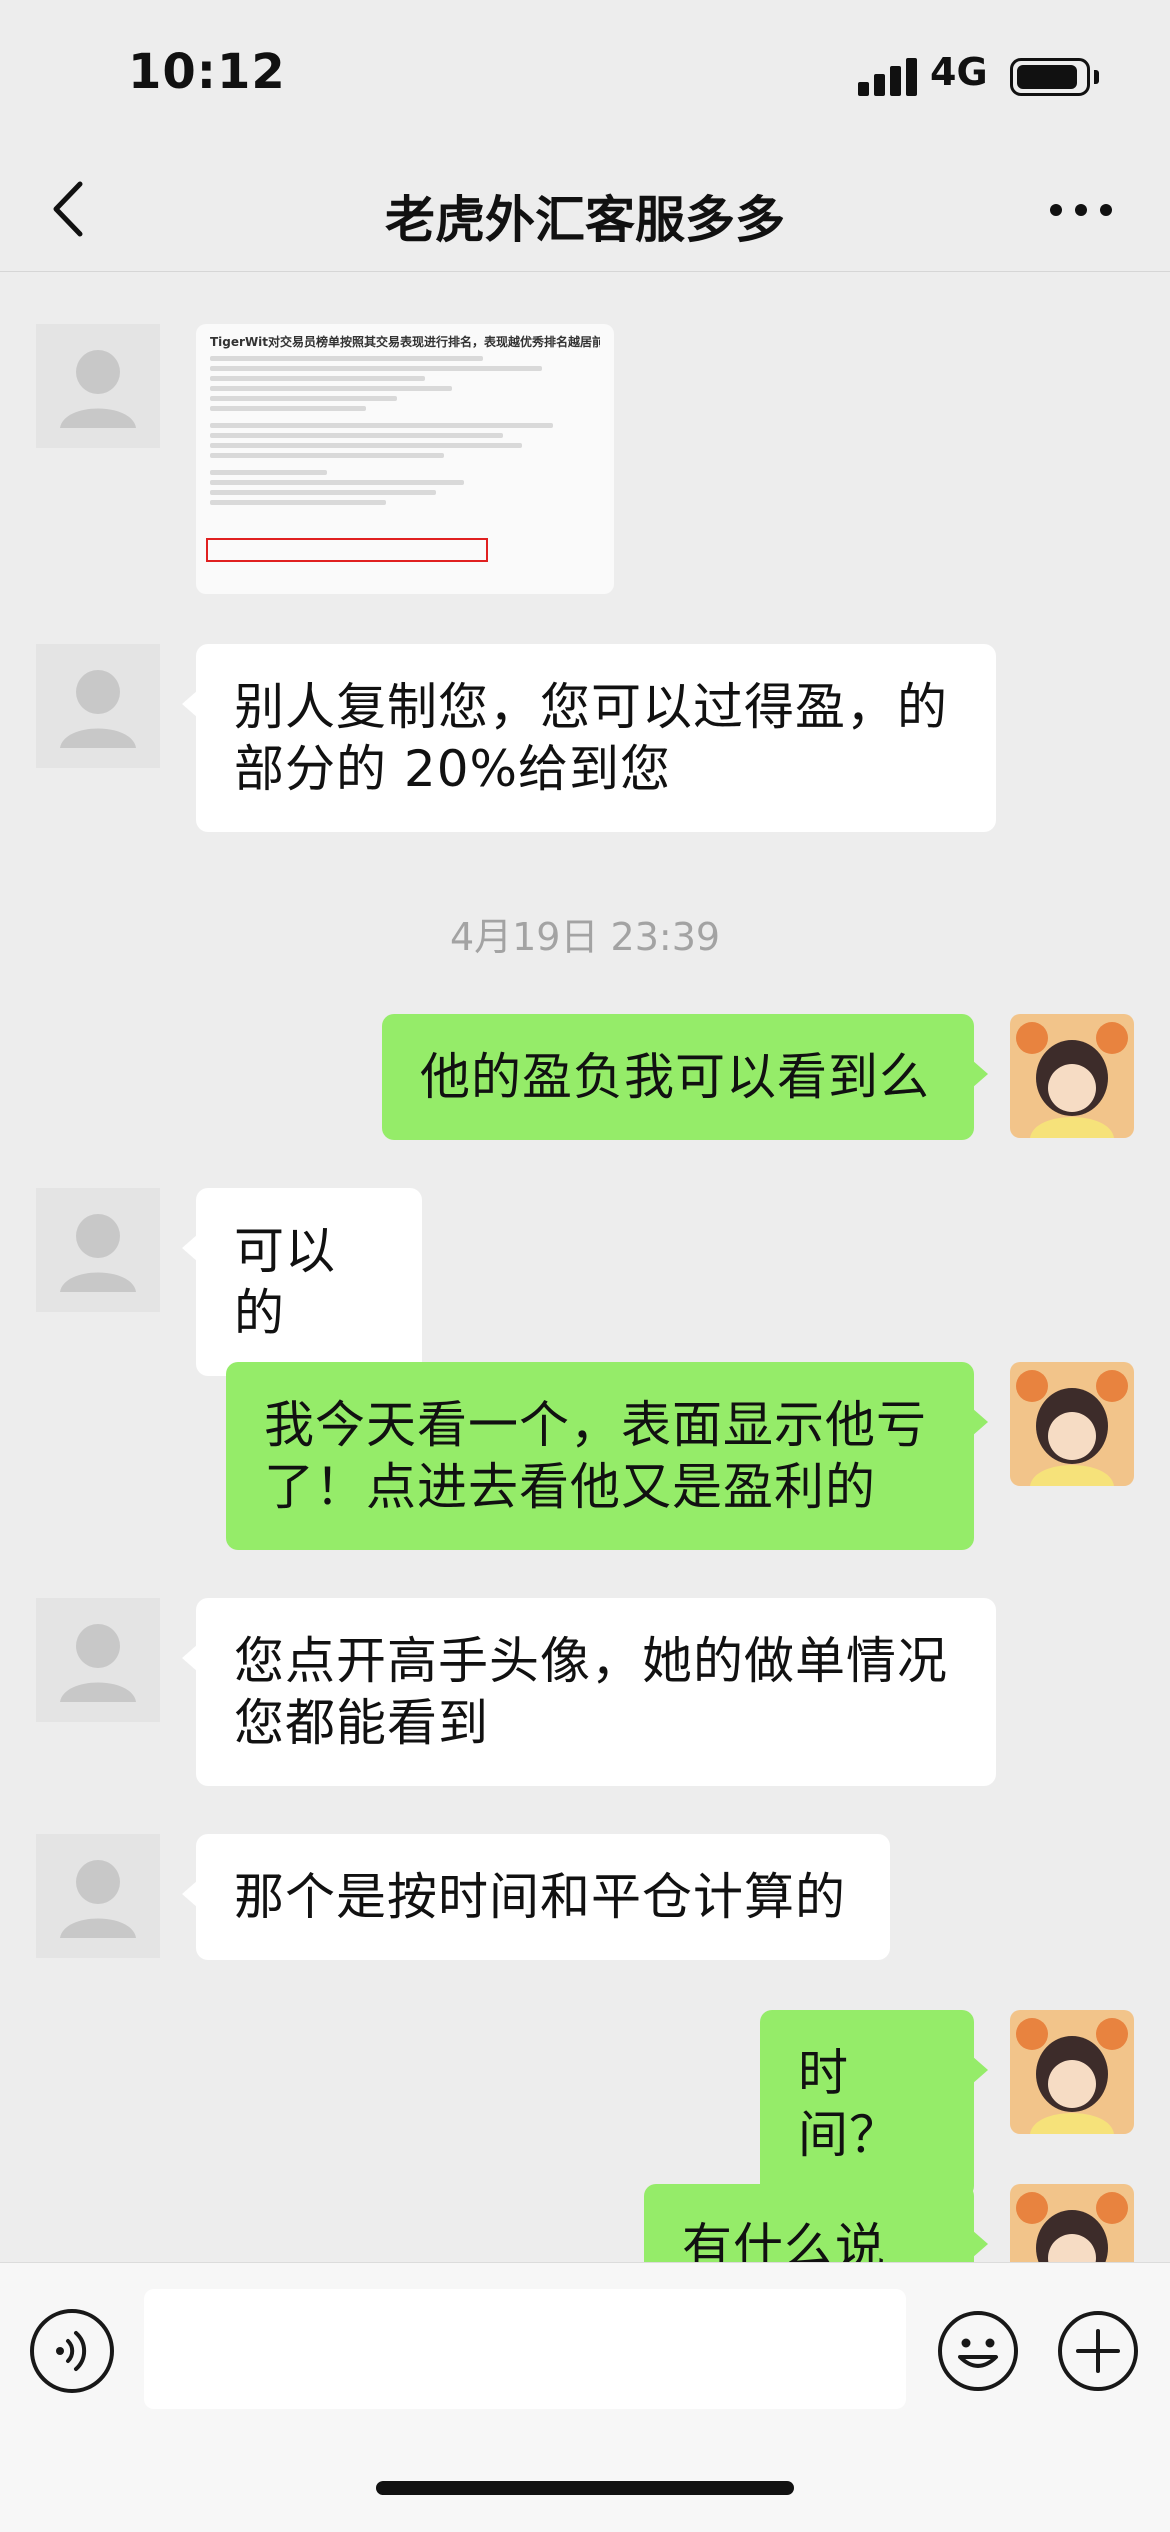 The height and width of the screenshot is (2532, 1170). Describe the element at coordinates (285, 1282) in the screenshot. I see `message-text: 可以的` at that location.